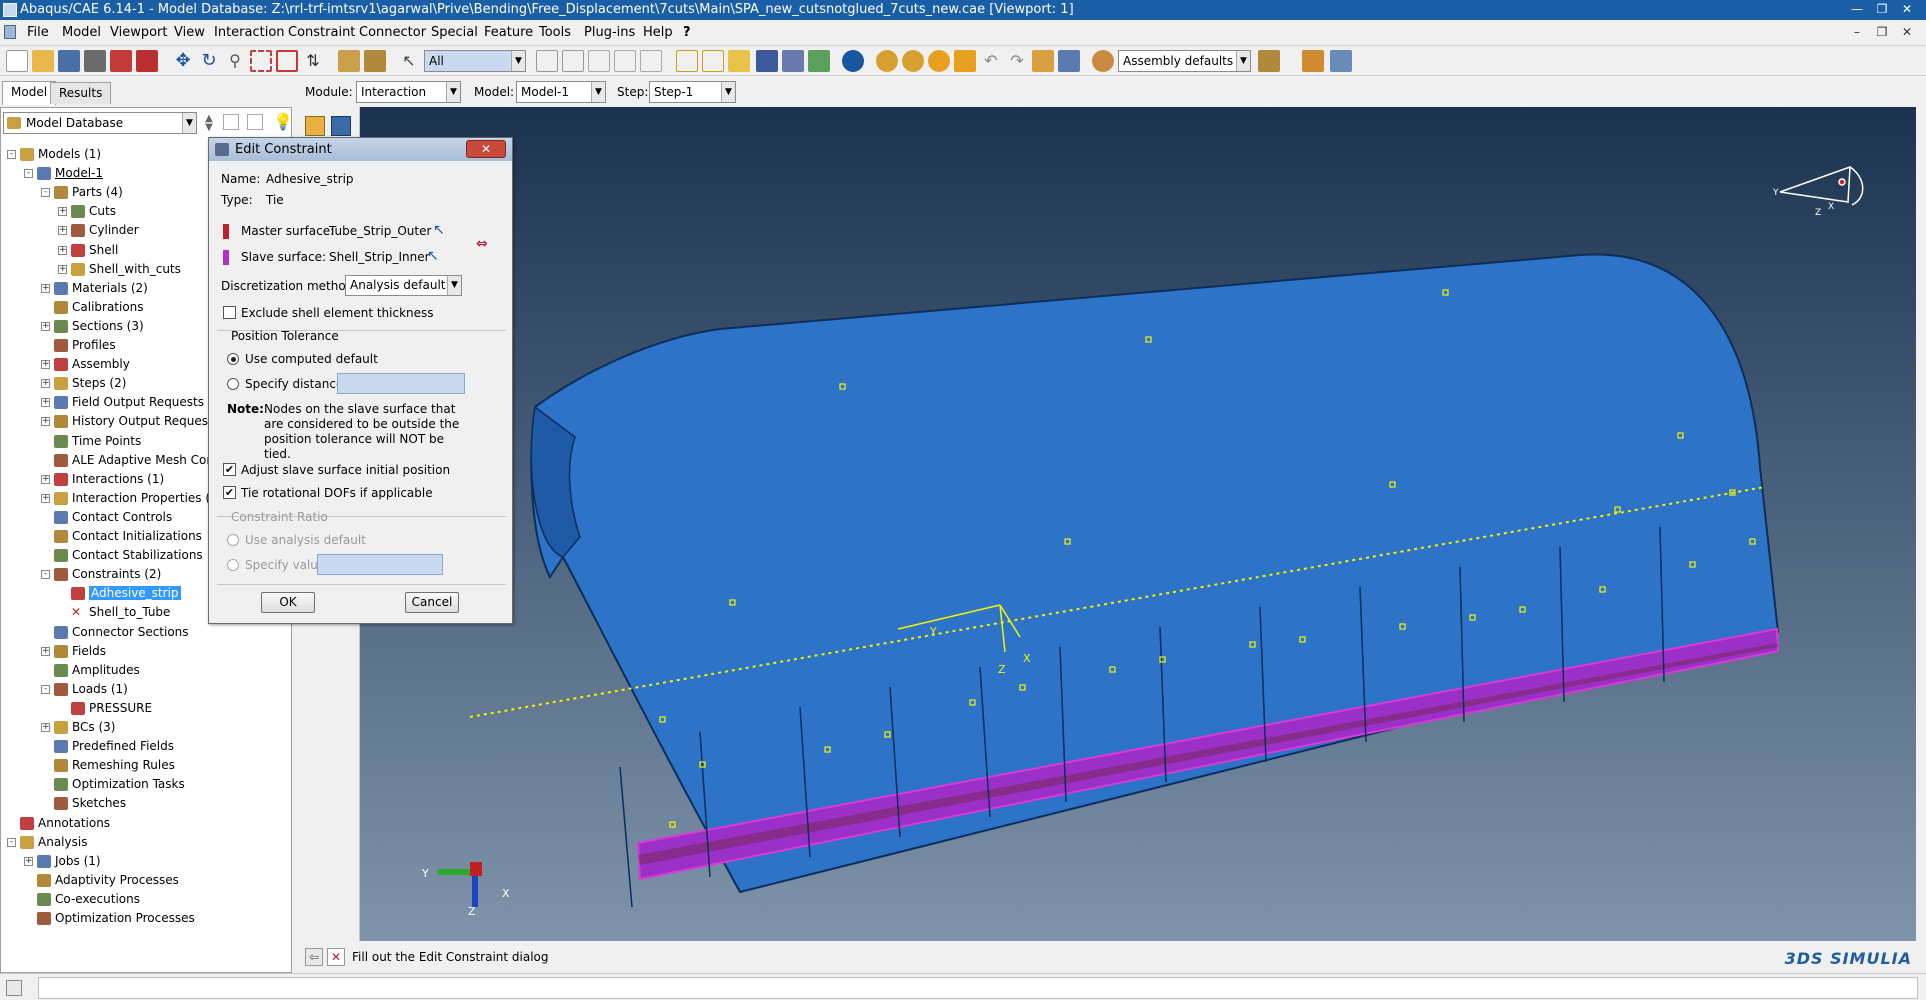 This screenshot has height=1000, width=1926. Describe the element at coordinates (92, 307) in the screenshot. I see `tree-node: Calibrations` at that location.